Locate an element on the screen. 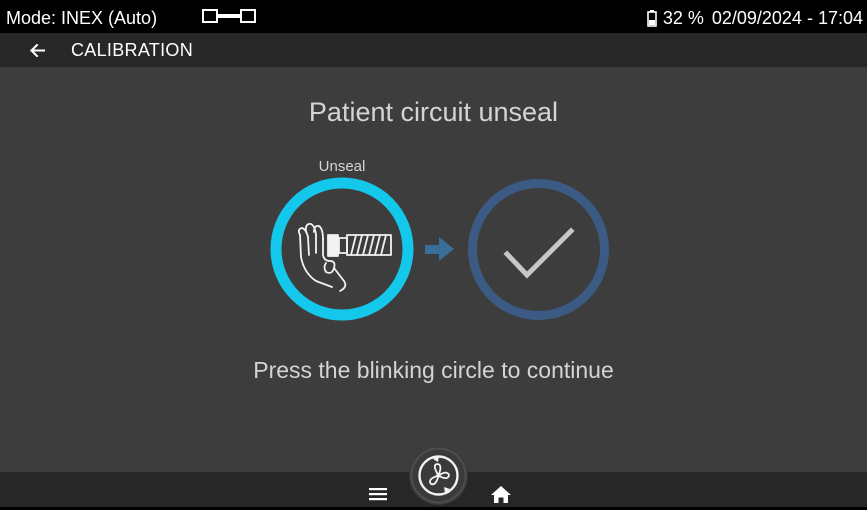 This screenshot has width=867, height=510. unseal-step-label: Unseal is located at coordinates (342, 166).